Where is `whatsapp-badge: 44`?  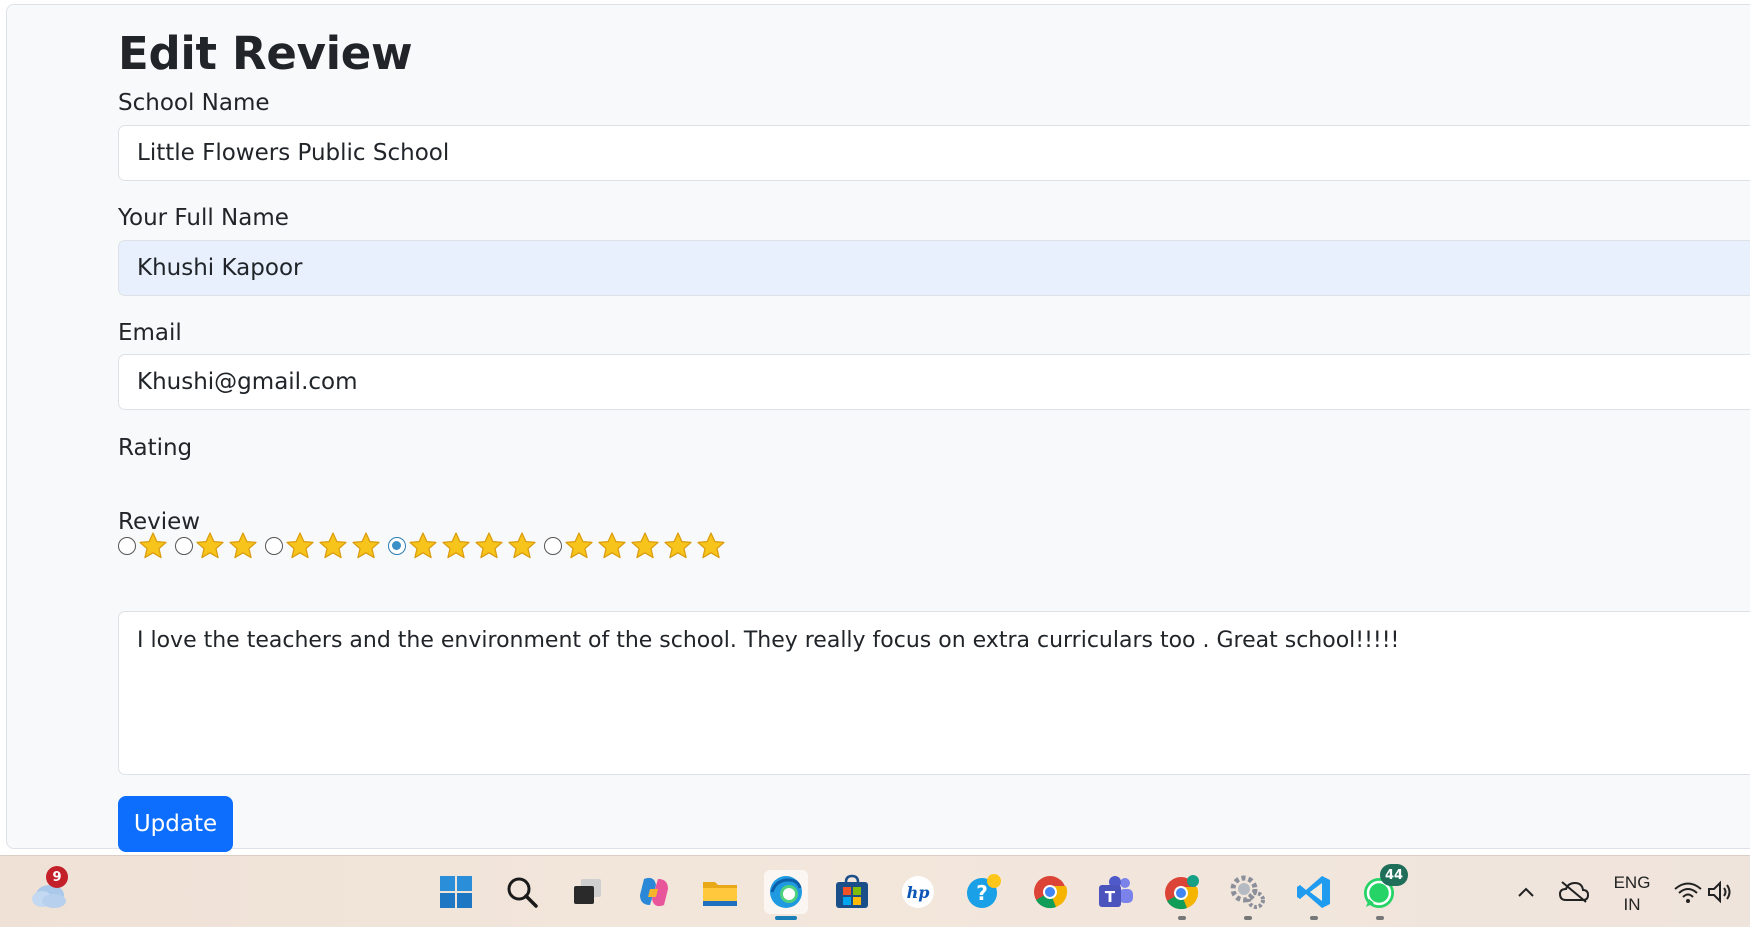 whatsapp-badge: 44 is located at coordinates (1394, 875).